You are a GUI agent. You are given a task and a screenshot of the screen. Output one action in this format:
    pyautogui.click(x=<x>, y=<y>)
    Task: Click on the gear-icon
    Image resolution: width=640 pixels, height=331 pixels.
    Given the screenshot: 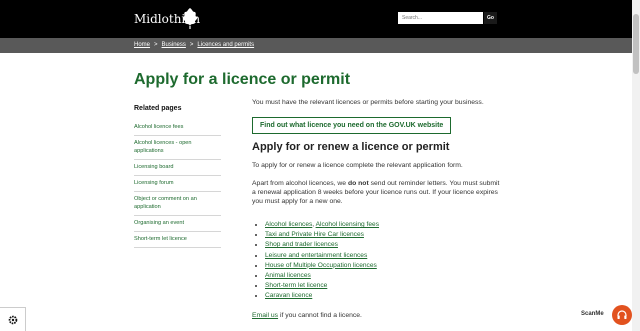 What is the action you would take?
    pyautogui.click(x=12, y=319)
    